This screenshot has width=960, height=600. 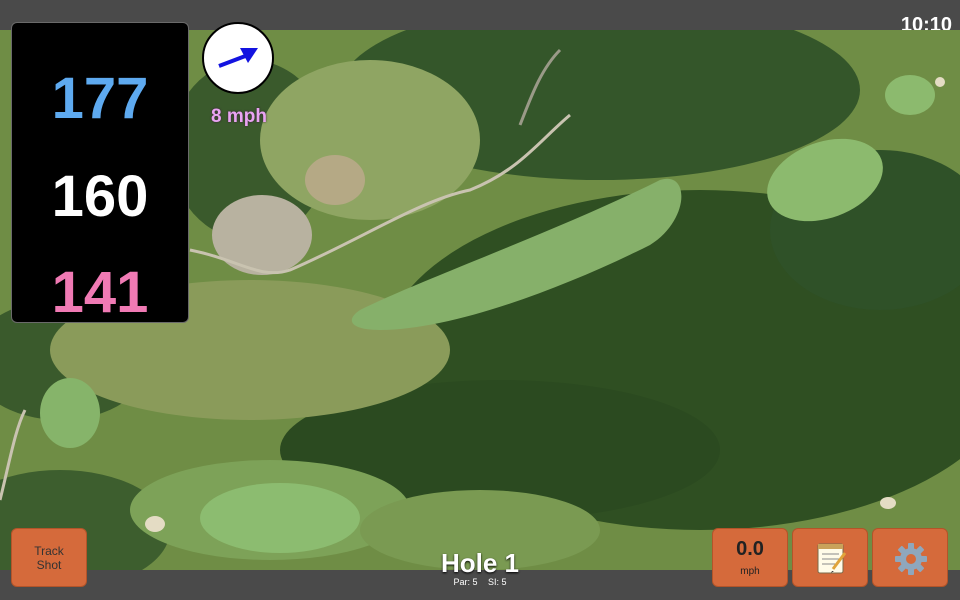 I want to click on distance-back: 177, so click(x=100, y=98).